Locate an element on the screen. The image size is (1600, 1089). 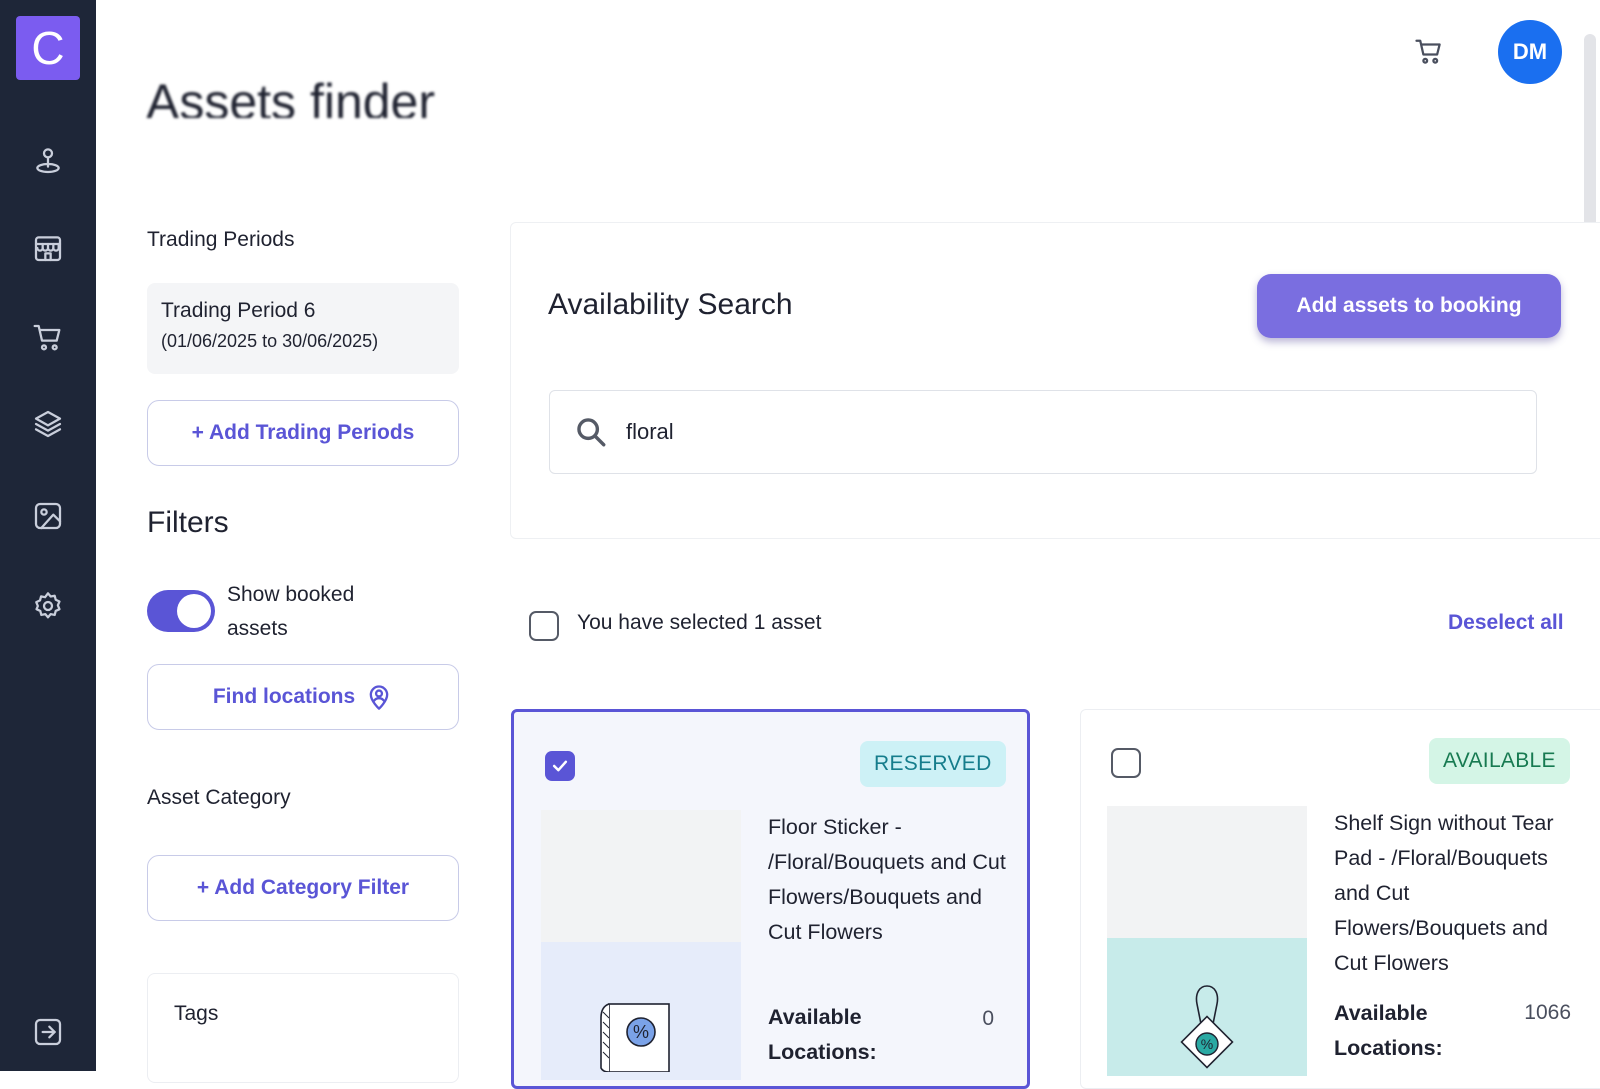
filters-heading: Filters is located at coordinates (188, 522).